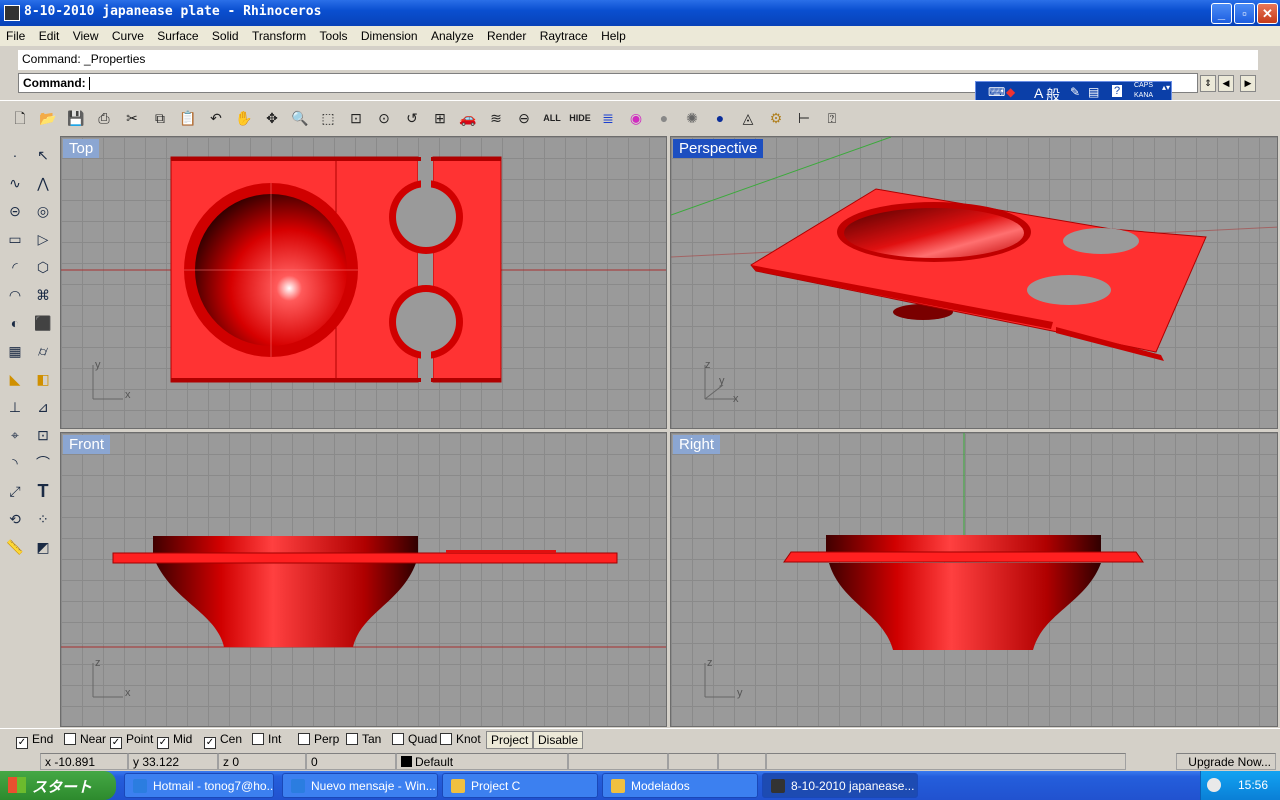 Image resolution: width=1280 pixels, height=800 pixels. What do you see at coordinates (328, 119) in the screenshot?
I see `zoom-window-icon: ⬚` at bounding box center [328, 119].